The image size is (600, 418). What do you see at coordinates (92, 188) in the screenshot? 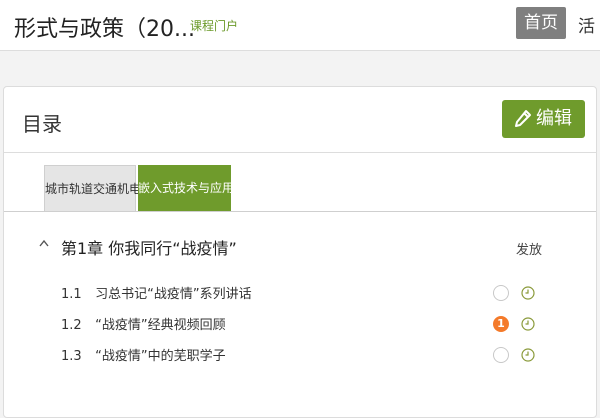
I see `tab-class-0: 城市轨道交通机电` at bounding box center [92, 188].